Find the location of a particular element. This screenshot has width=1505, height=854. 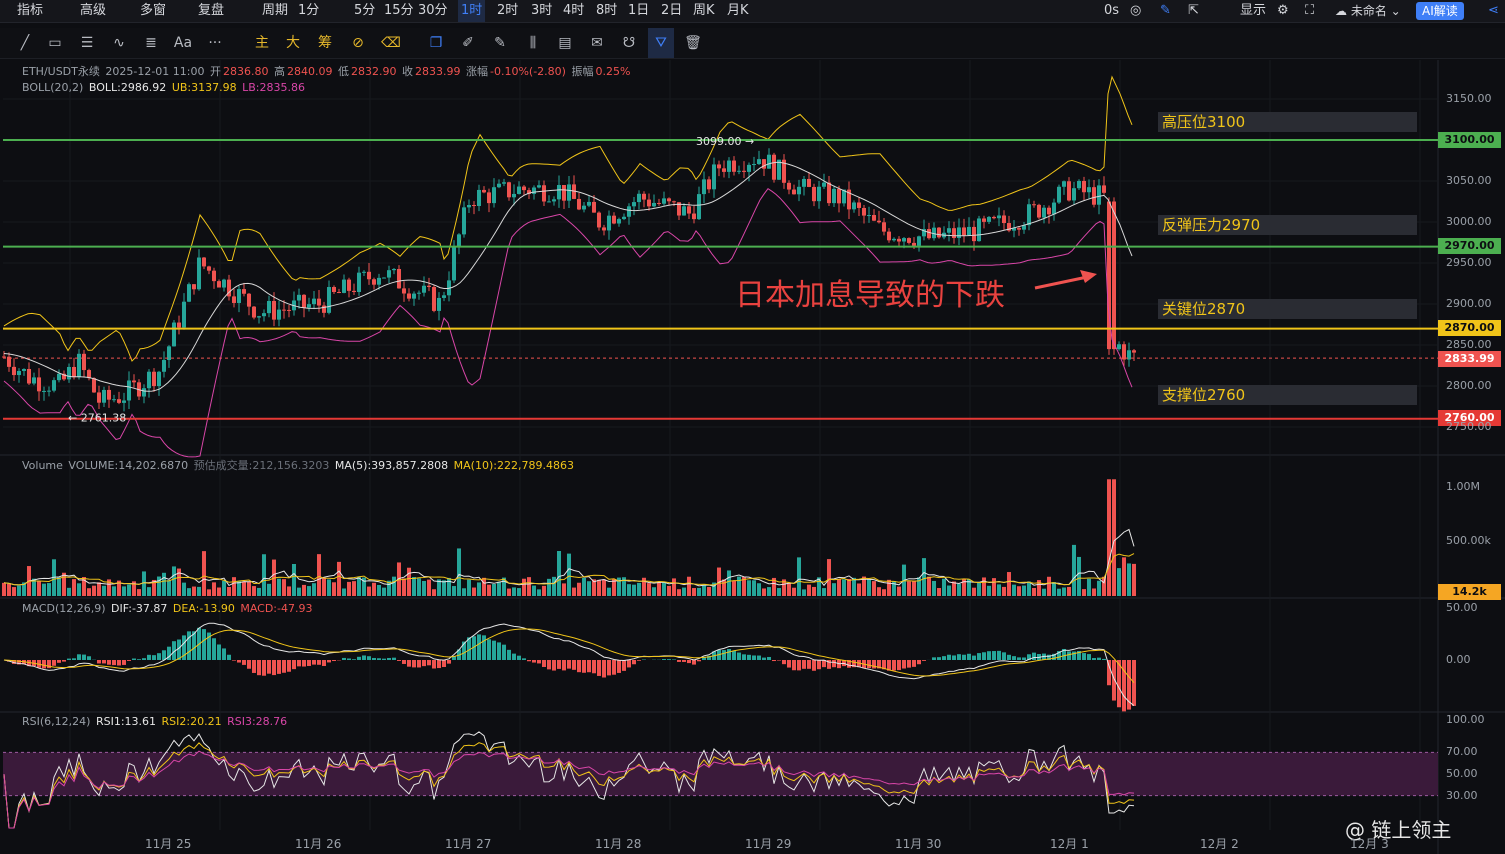

date-label: 12月 2 is located at coordinates (1219, 844).